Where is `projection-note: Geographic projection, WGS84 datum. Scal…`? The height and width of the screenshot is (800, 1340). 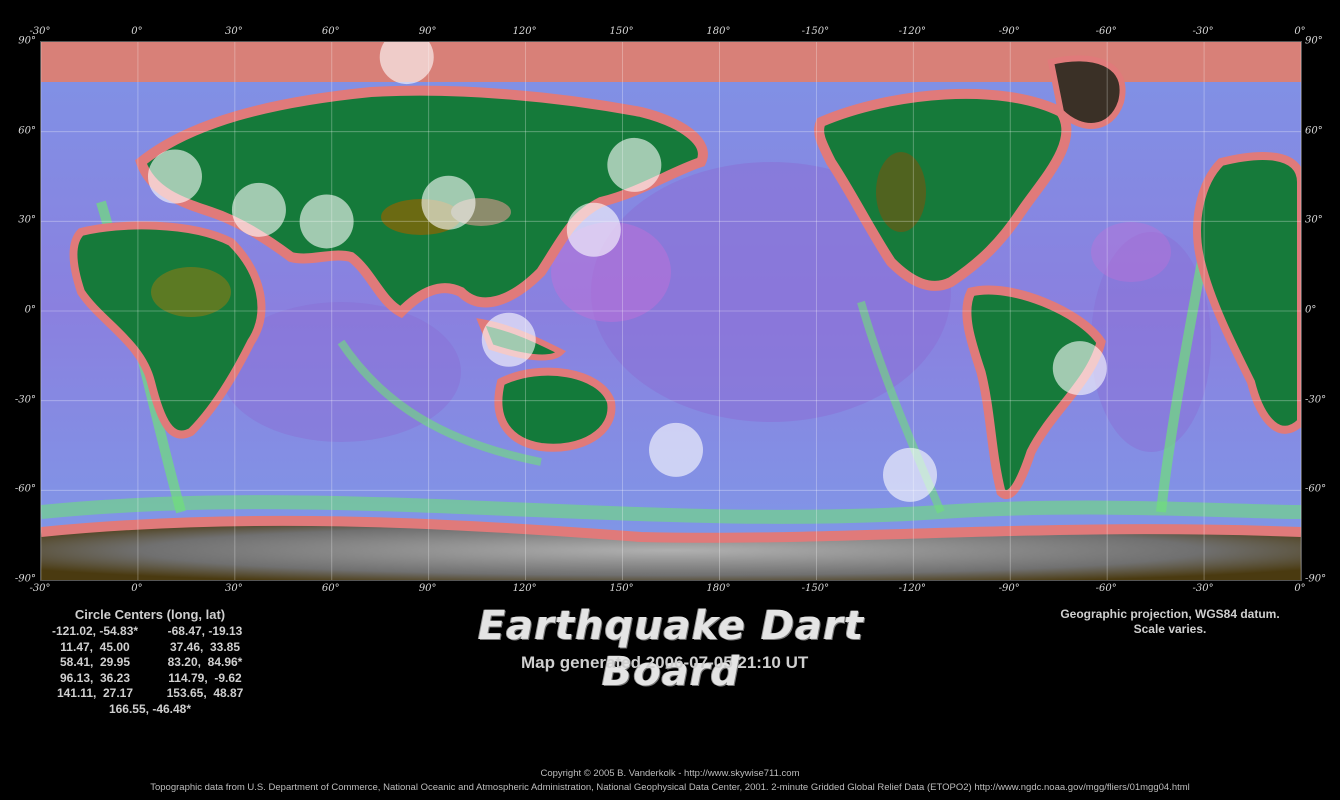
projection-note: Geographic projection, WGS84 datum. Scal… is located at coordinates (1170, 622).